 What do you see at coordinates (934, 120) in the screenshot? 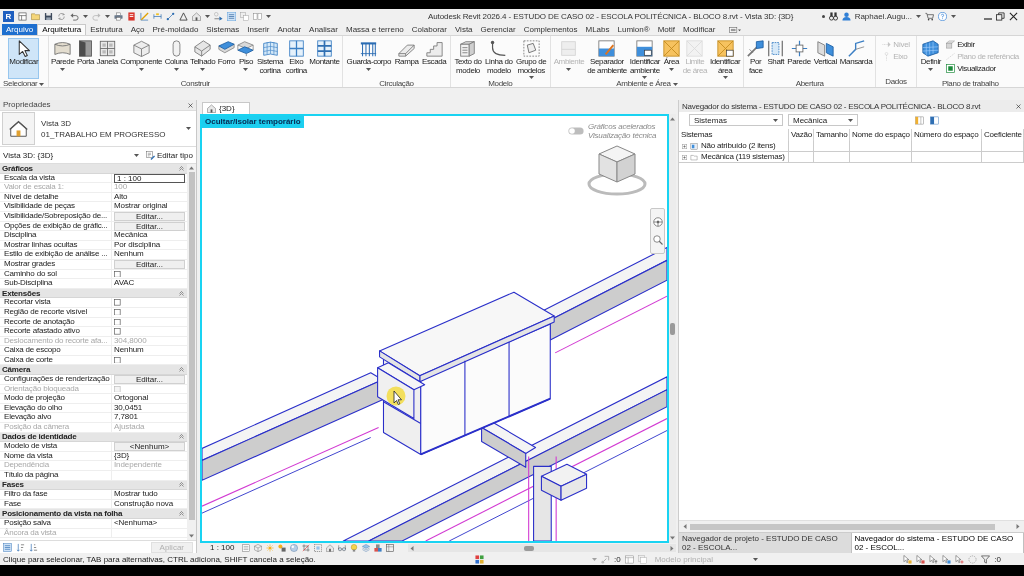
I see `panel-split-icon` at bounding box center [934, 120].